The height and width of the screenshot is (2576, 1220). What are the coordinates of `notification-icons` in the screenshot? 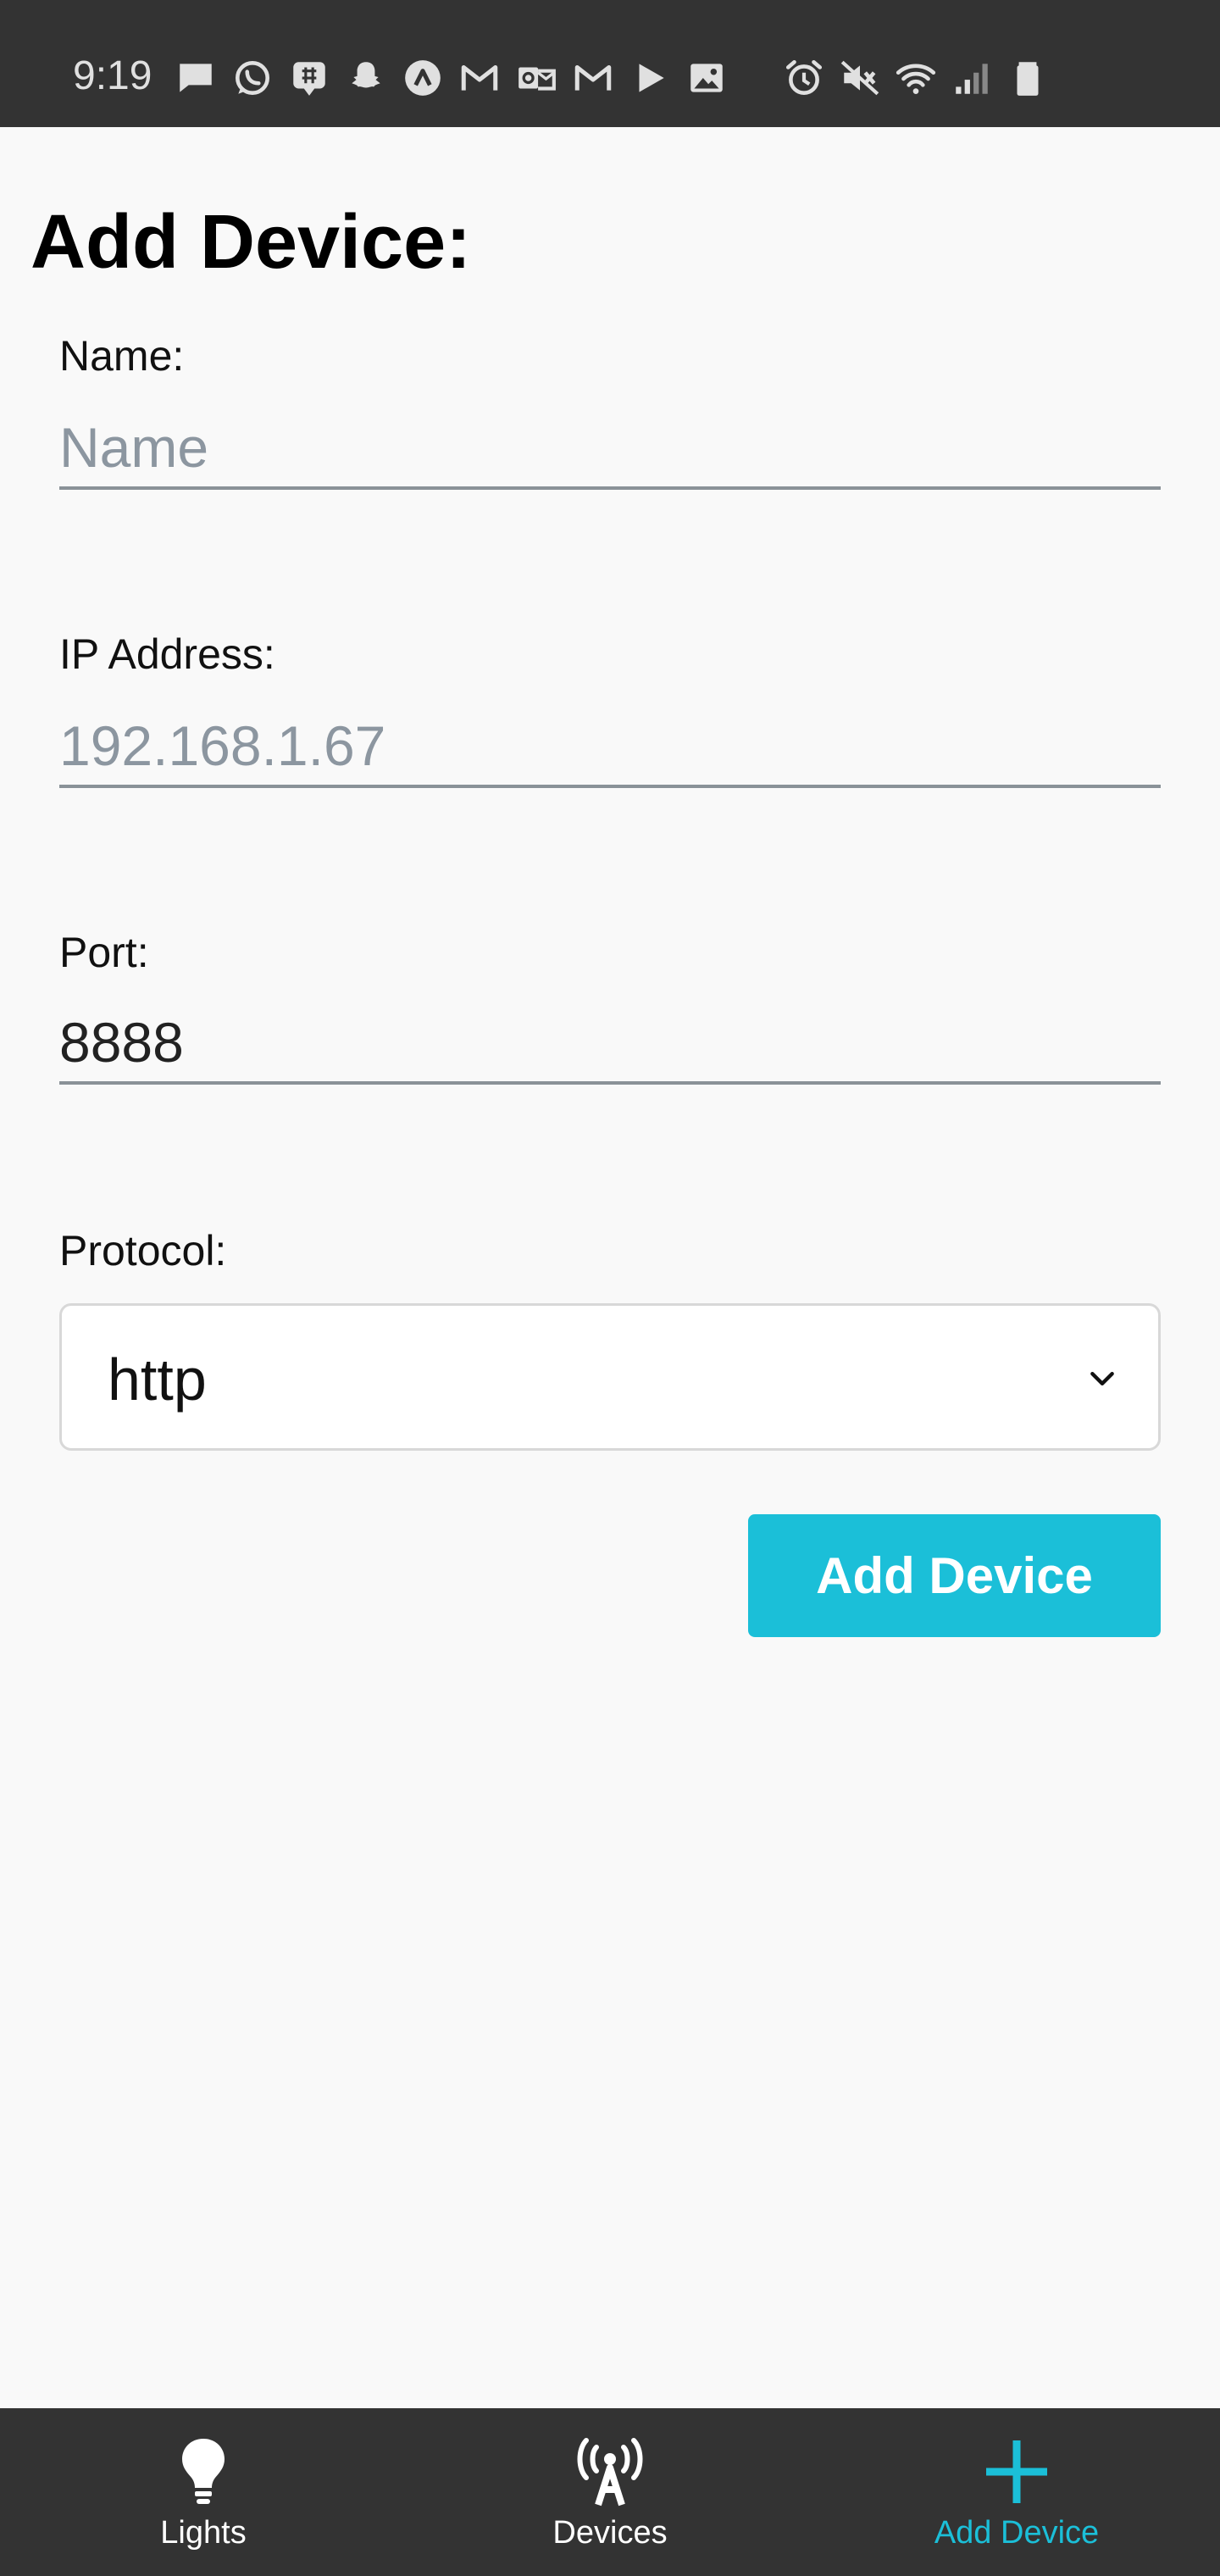 It's located at (451, 78).